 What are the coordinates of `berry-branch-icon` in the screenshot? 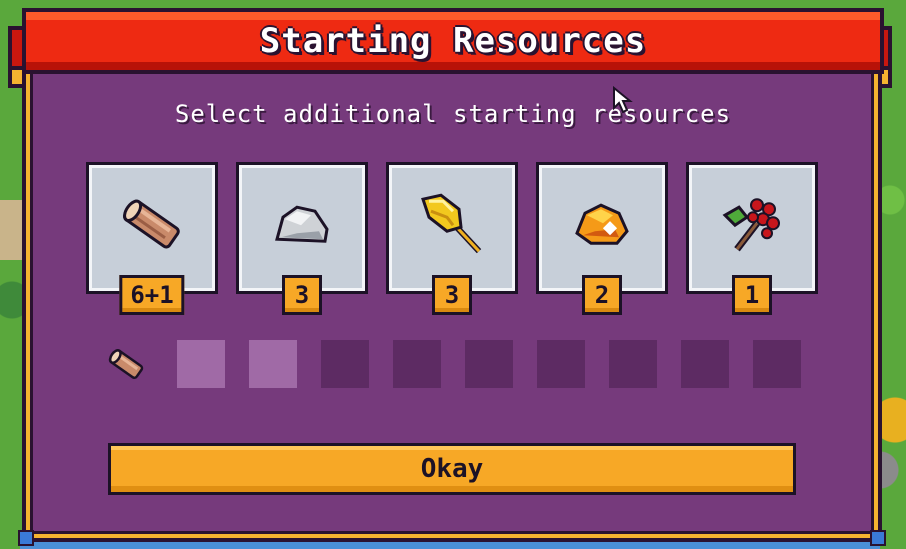 It's located at (751, 225).